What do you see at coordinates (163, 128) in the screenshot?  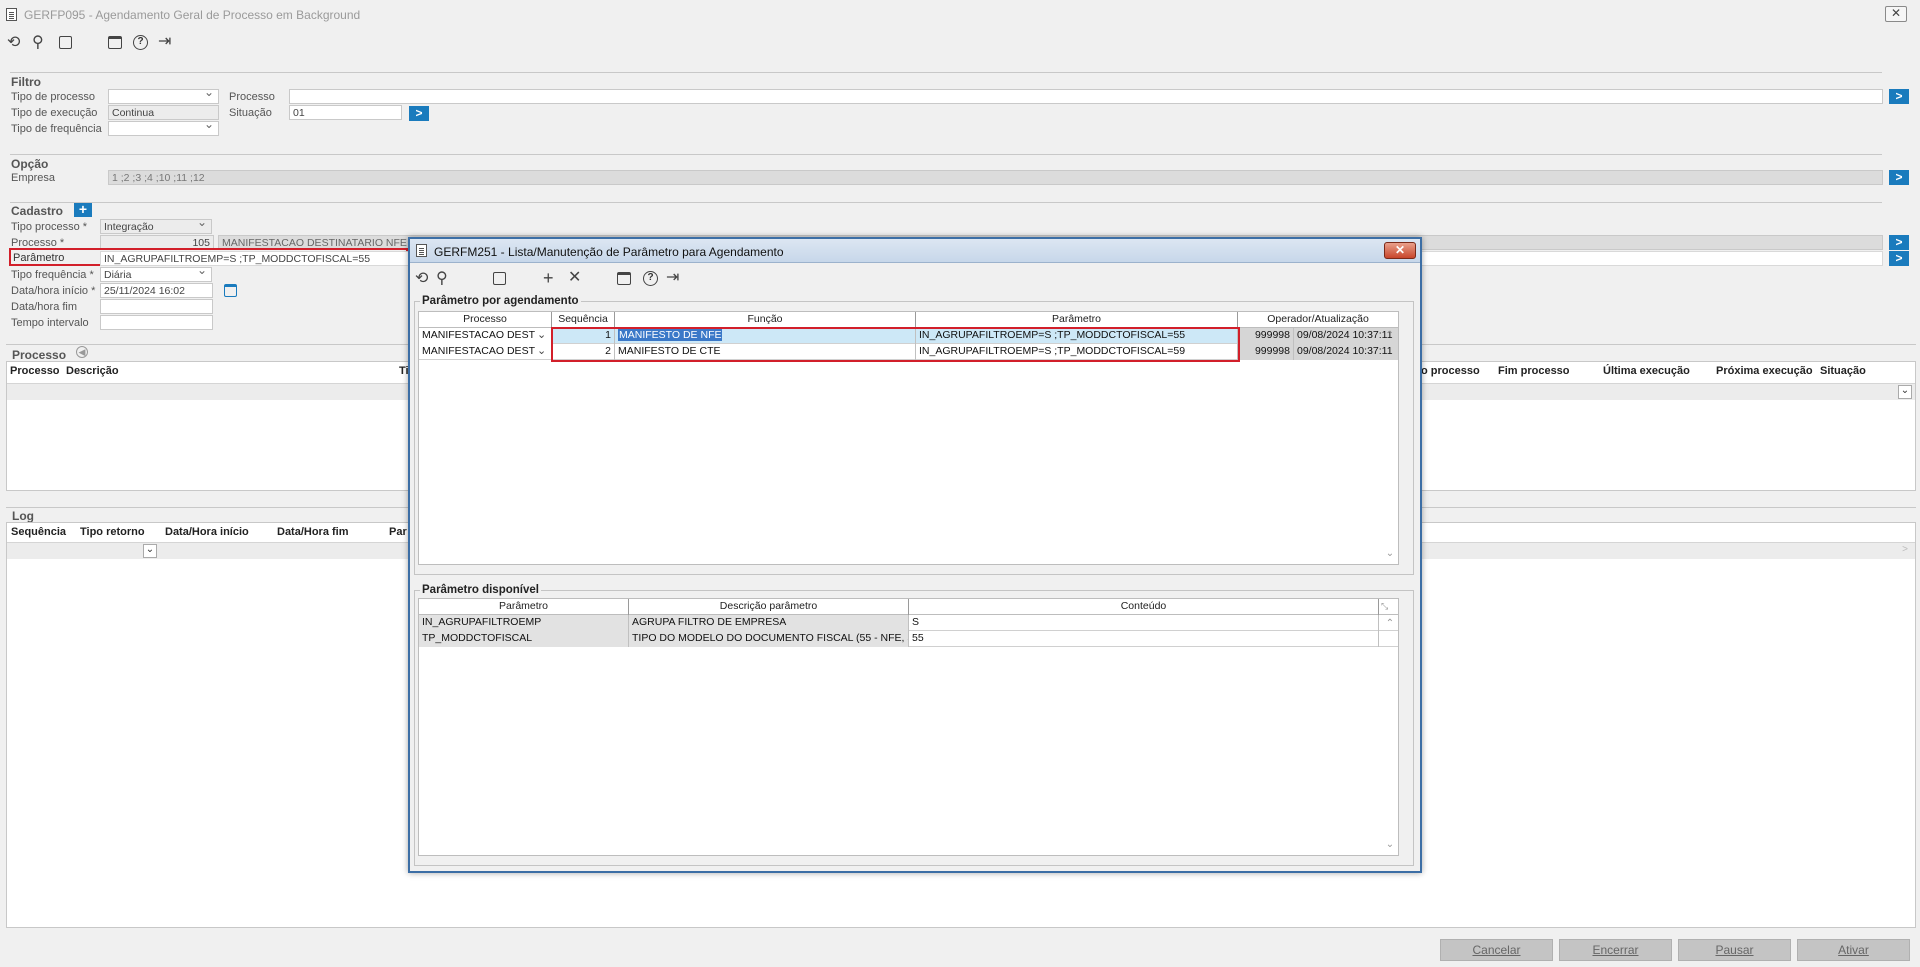 I see `filtro-tipo-frequencia-select` at bounding box center [163, 128].